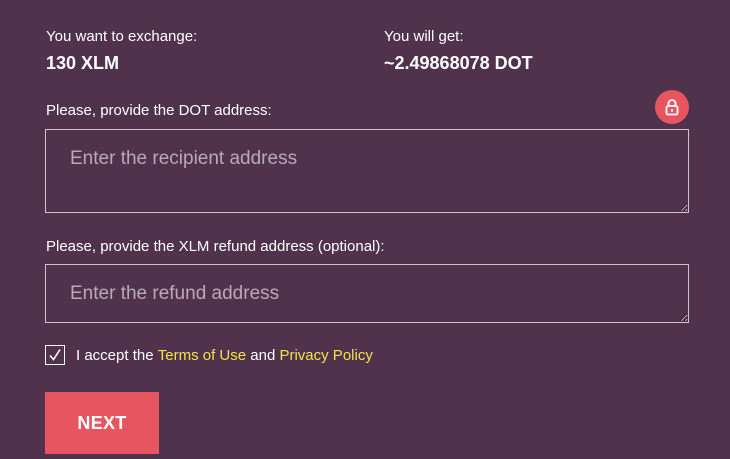 This screenshot has width=730, height=459. I want to click on receive-summary: You will get: ~2.49868078 DOT, so click(458, 51).